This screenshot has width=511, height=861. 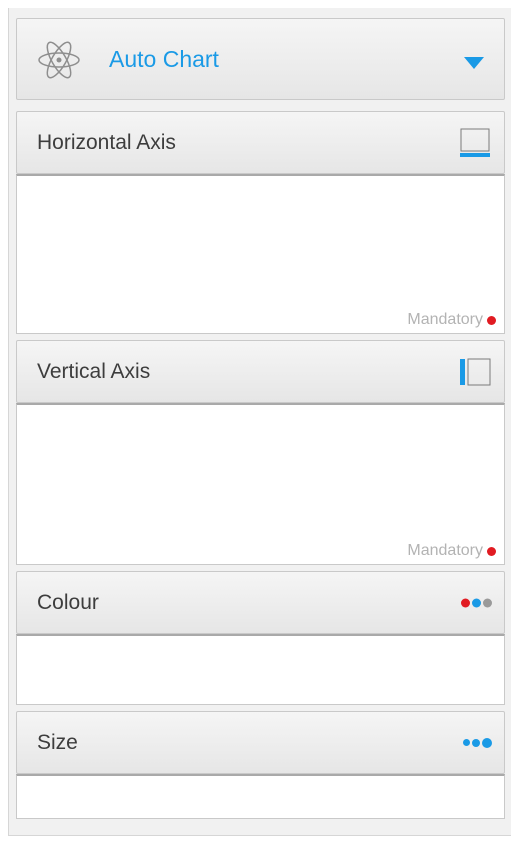 What do you see at coordinates (260, 669) in the screenshot?
I see `colour-dropzone` at bounding box center [260, 669].